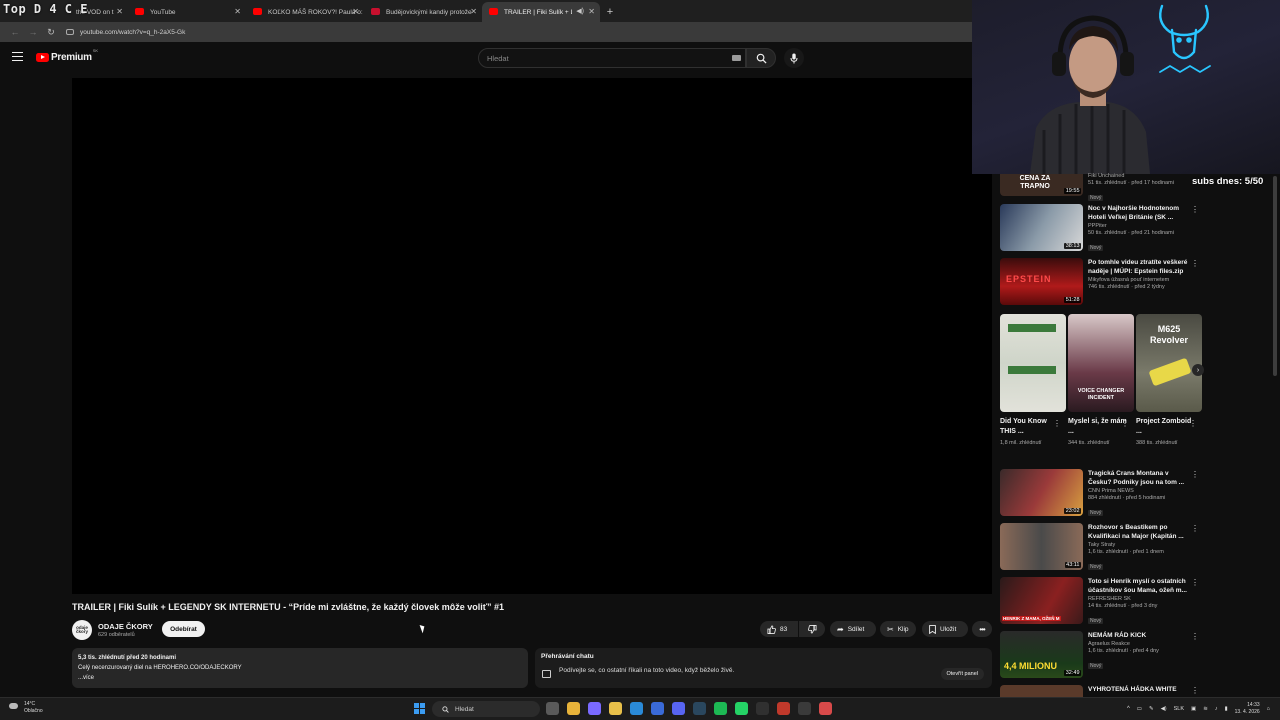 The image size is (1280, 720). Describe the element at coordinates (853, 629) in the screenshot. I see `share-button: ➦ Sdílet` at that location.